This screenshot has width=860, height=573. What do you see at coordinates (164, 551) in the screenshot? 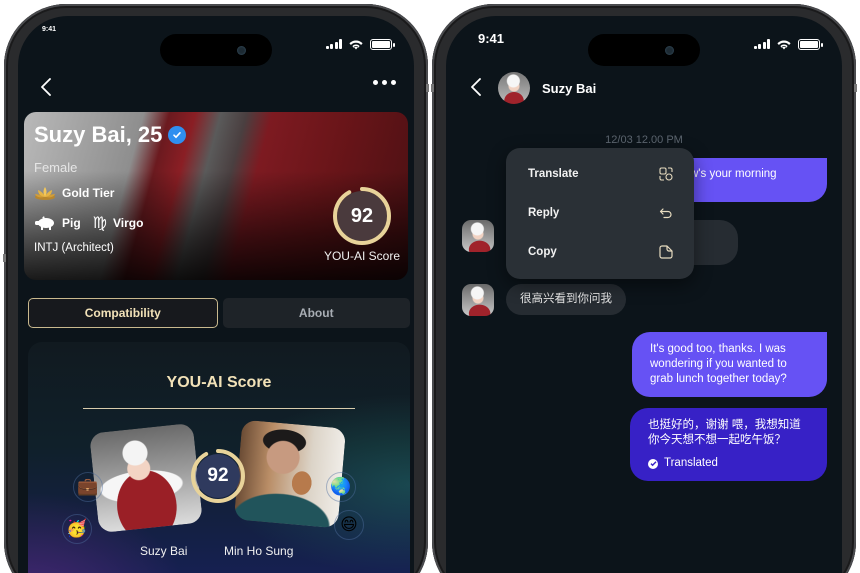
I see `person-a-name: Suzy Bai` at bounding box center [164, 551].